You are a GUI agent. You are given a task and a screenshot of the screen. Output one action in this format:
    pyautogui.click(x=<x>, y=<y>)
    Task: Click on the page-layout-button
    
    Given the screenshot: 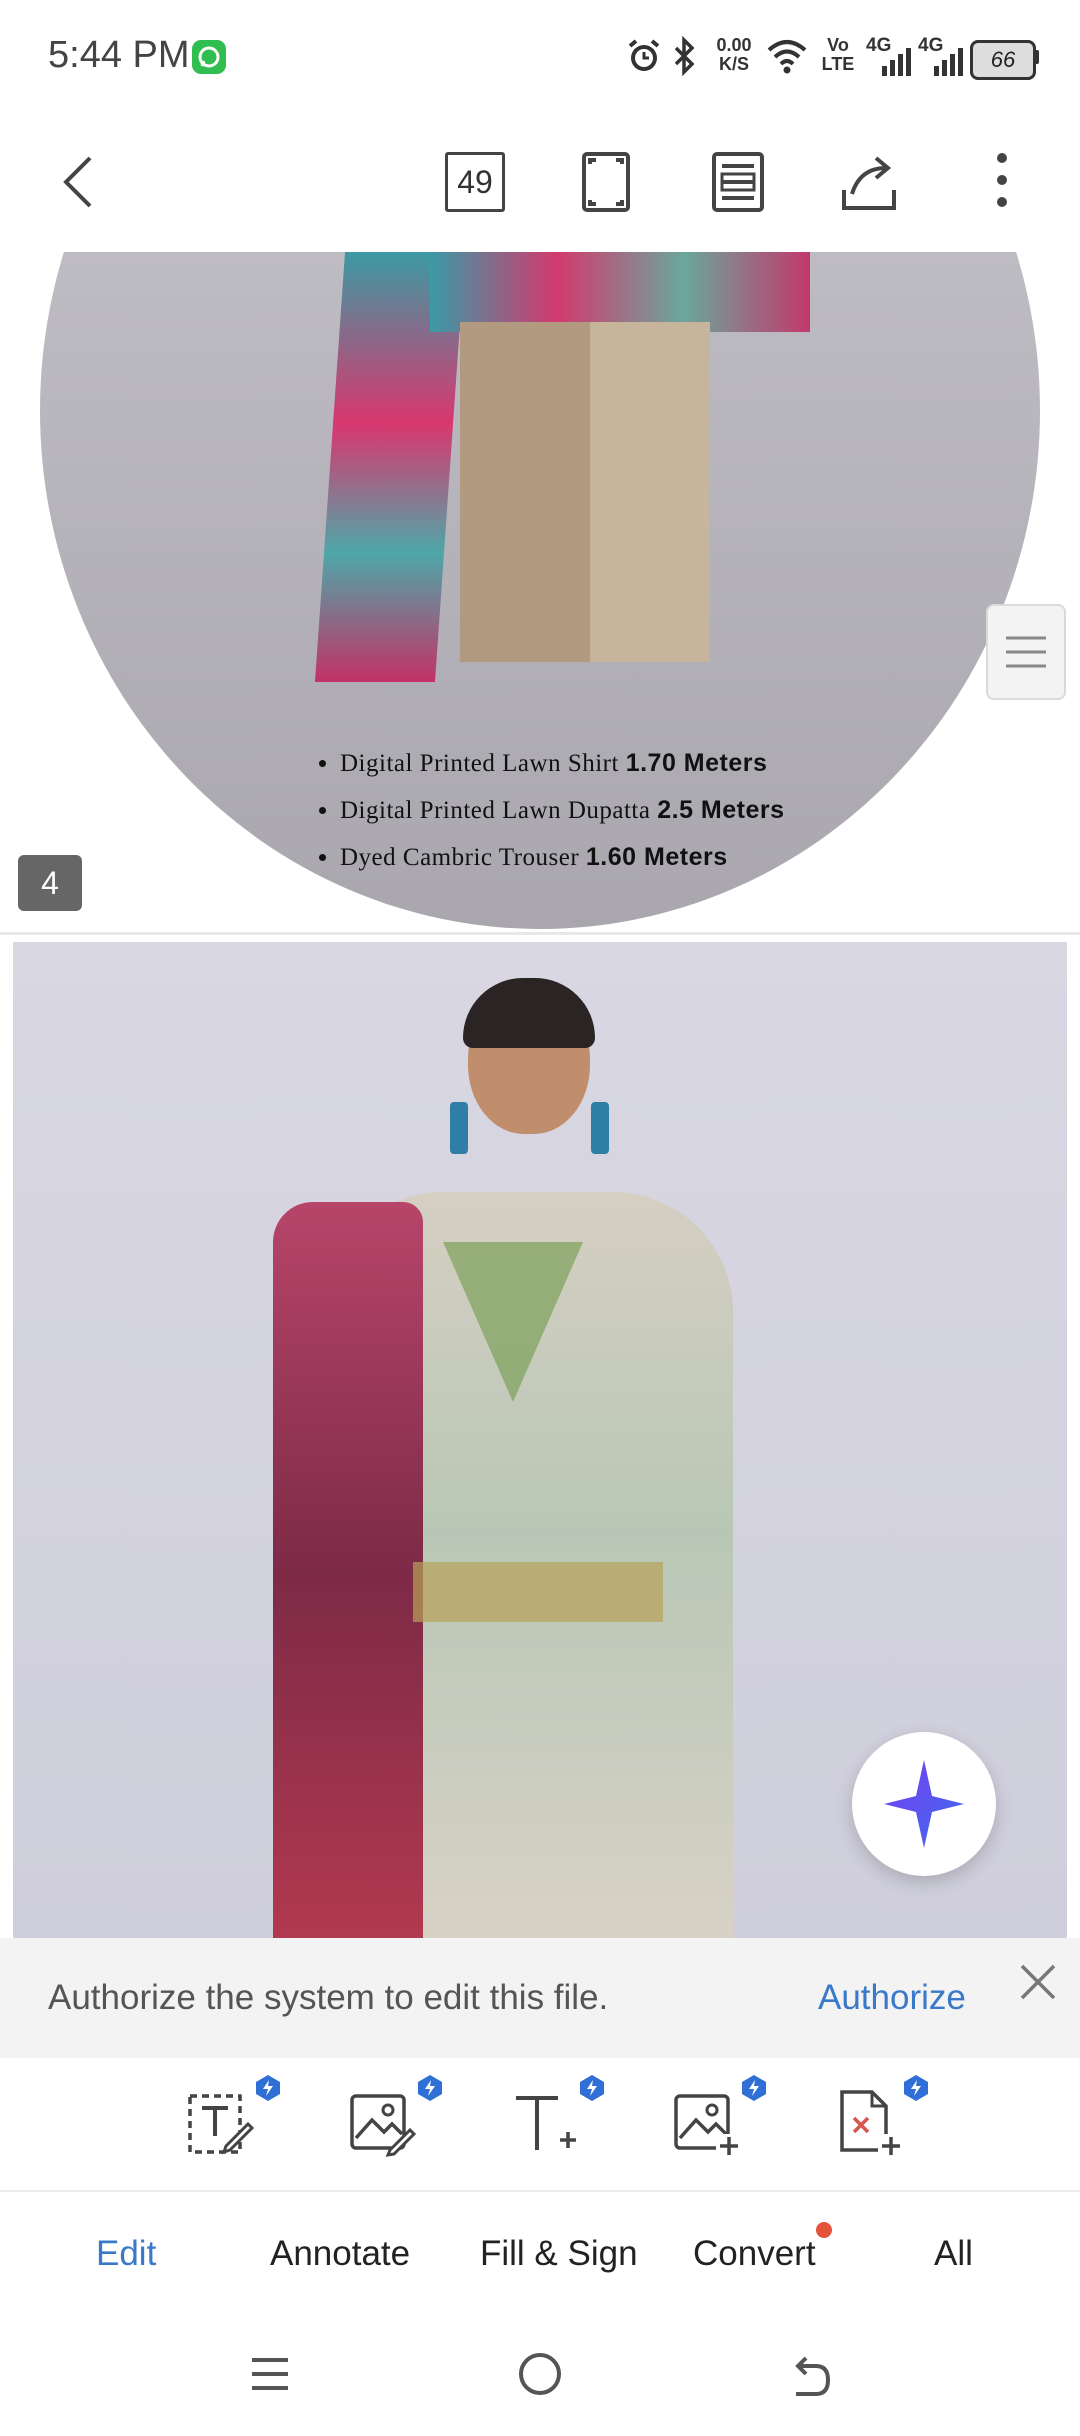 What is the action you would take?
    pyautogui.click(x=738, y=182)
    